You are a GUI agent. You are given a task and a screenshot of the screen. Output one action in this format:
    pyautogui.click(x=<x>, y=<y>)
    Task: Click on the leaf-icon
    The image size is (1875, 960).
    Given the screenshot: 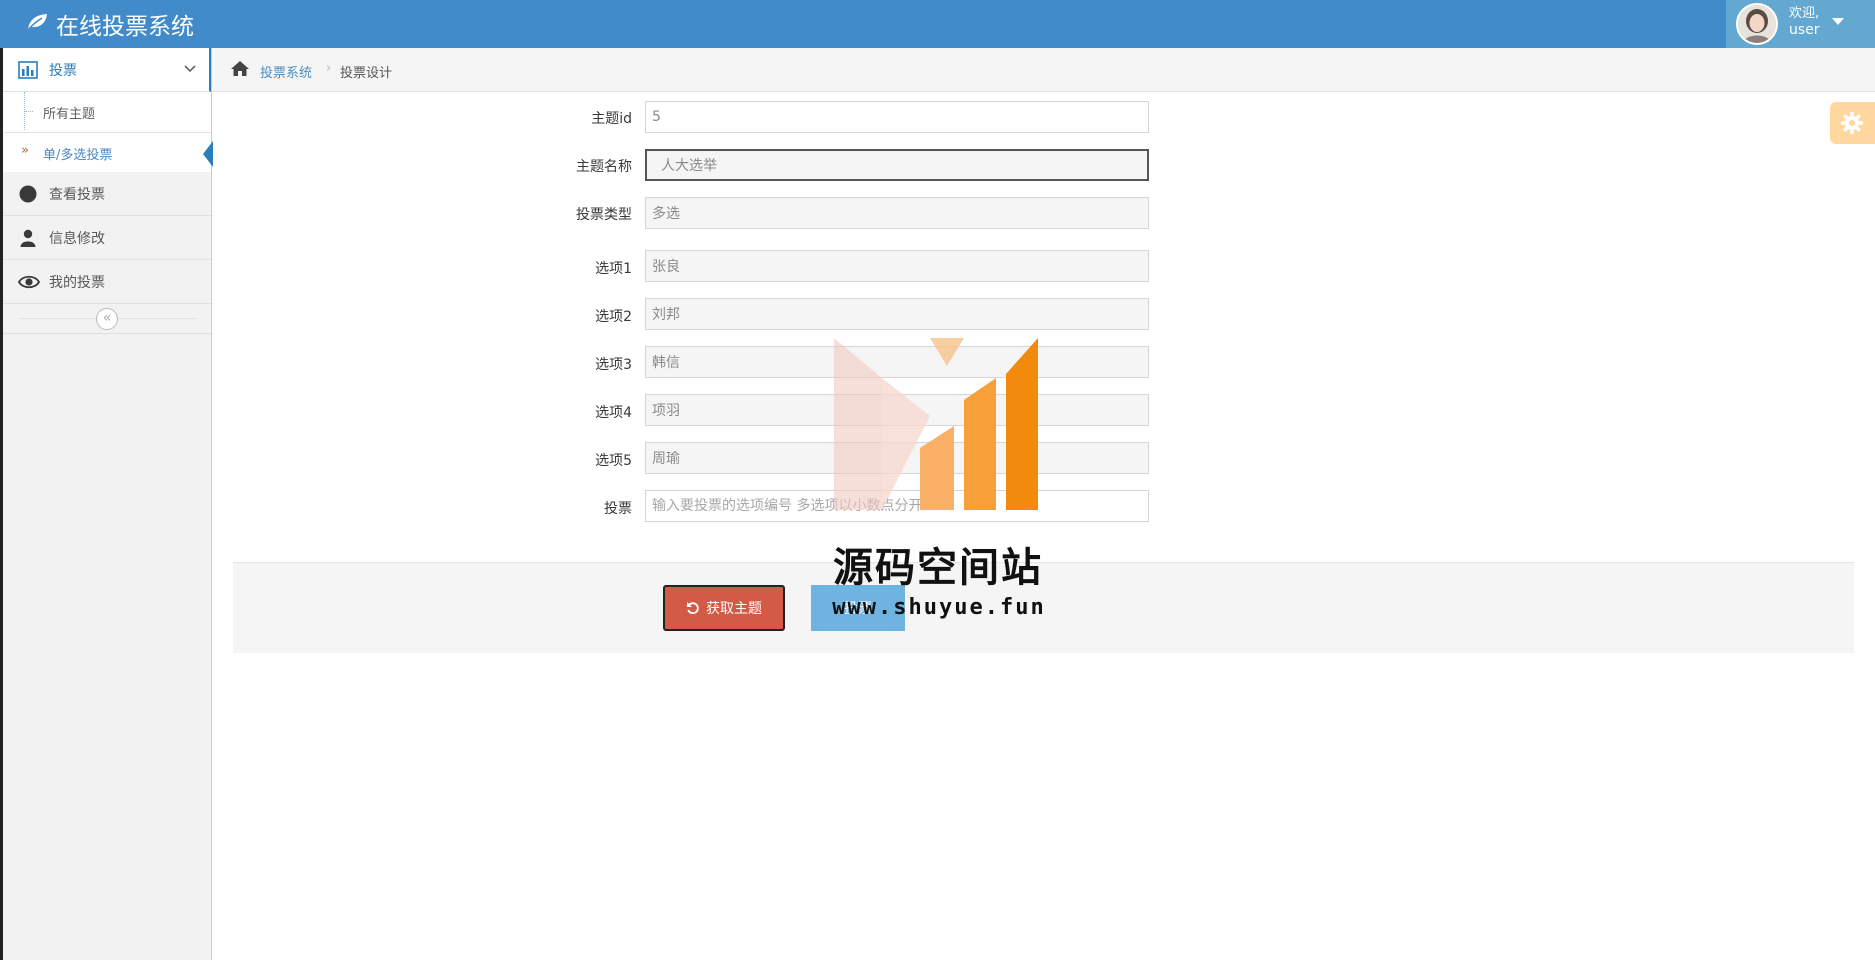 What is the action you would take?
    pyautogui.click(x=37, y=24)
    